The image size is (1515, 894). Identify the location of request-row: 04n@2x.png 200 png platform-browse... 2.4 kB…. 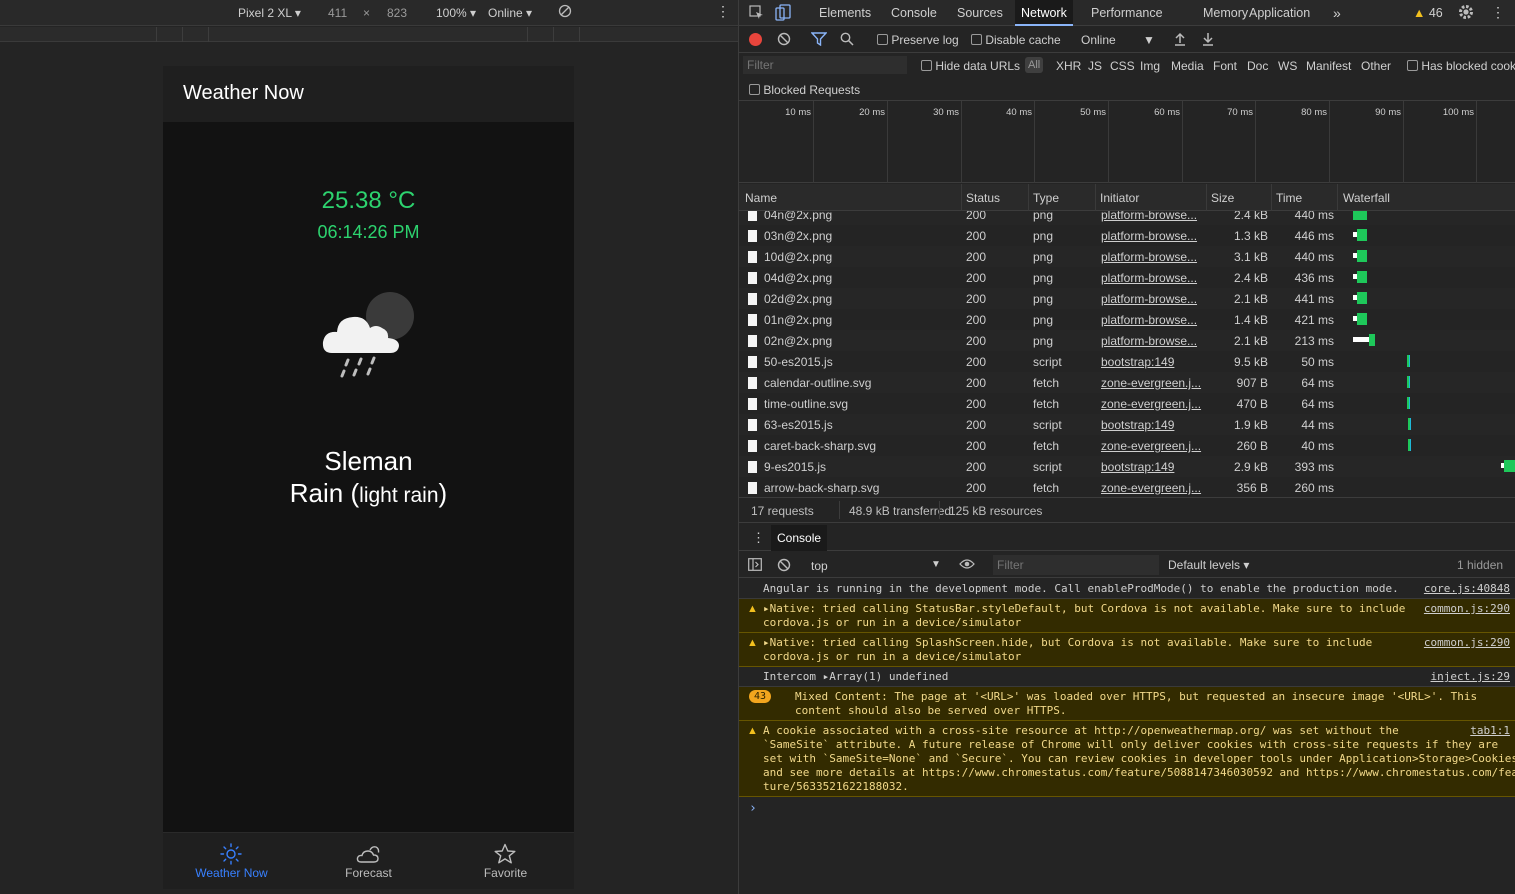
(1127, 218).